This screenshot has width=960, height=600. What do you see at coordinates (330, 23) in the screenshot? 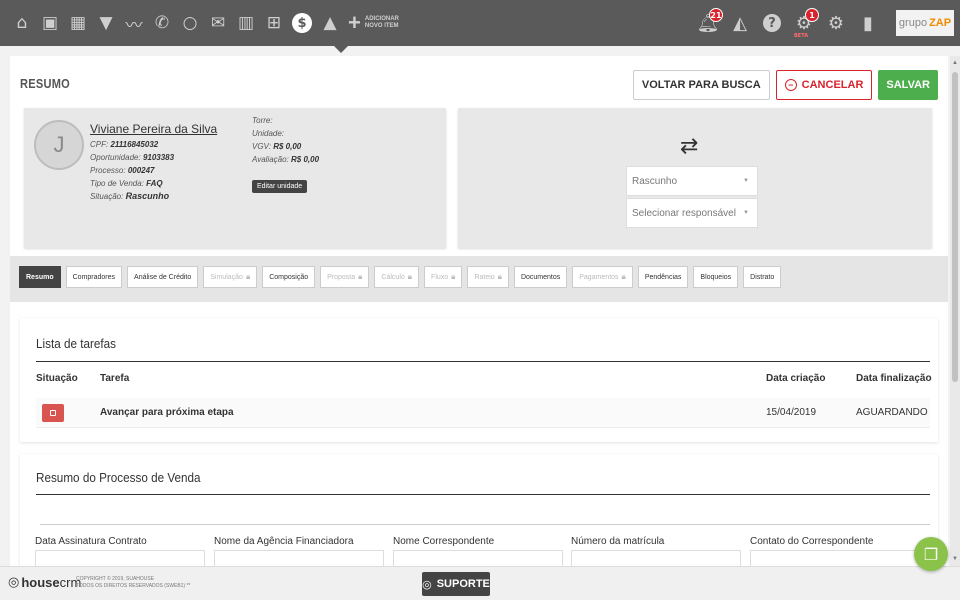
I see `graduation-icon: ▲` at bounding box center [330, 23].